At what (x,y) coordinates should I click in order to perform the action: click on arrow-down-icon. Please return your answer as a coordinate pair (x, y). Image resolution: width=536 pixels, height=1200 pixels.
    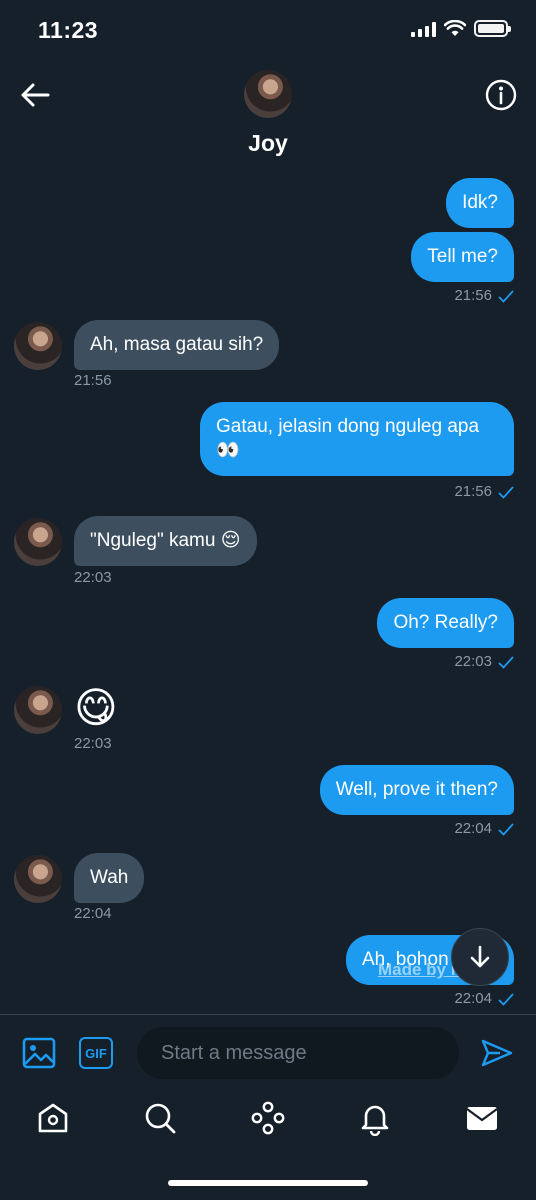
    Looking at the image, I should click on (480, 956).